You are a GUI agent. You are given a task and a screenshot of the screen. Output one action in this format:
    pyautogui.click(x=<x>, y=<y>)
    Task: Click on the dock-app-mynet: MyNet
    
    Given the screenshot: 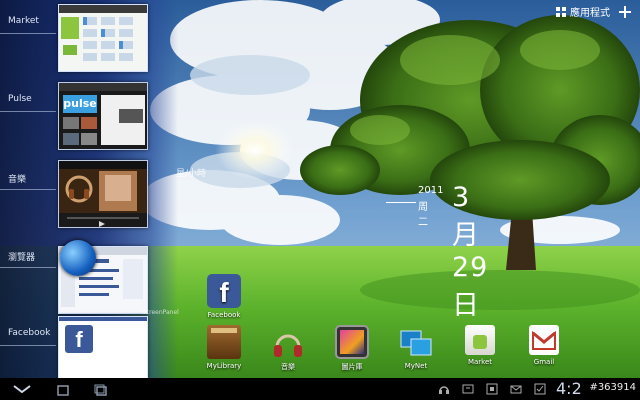 What is the action you would take?
    pyautogui.click(x=416, y=347)
    